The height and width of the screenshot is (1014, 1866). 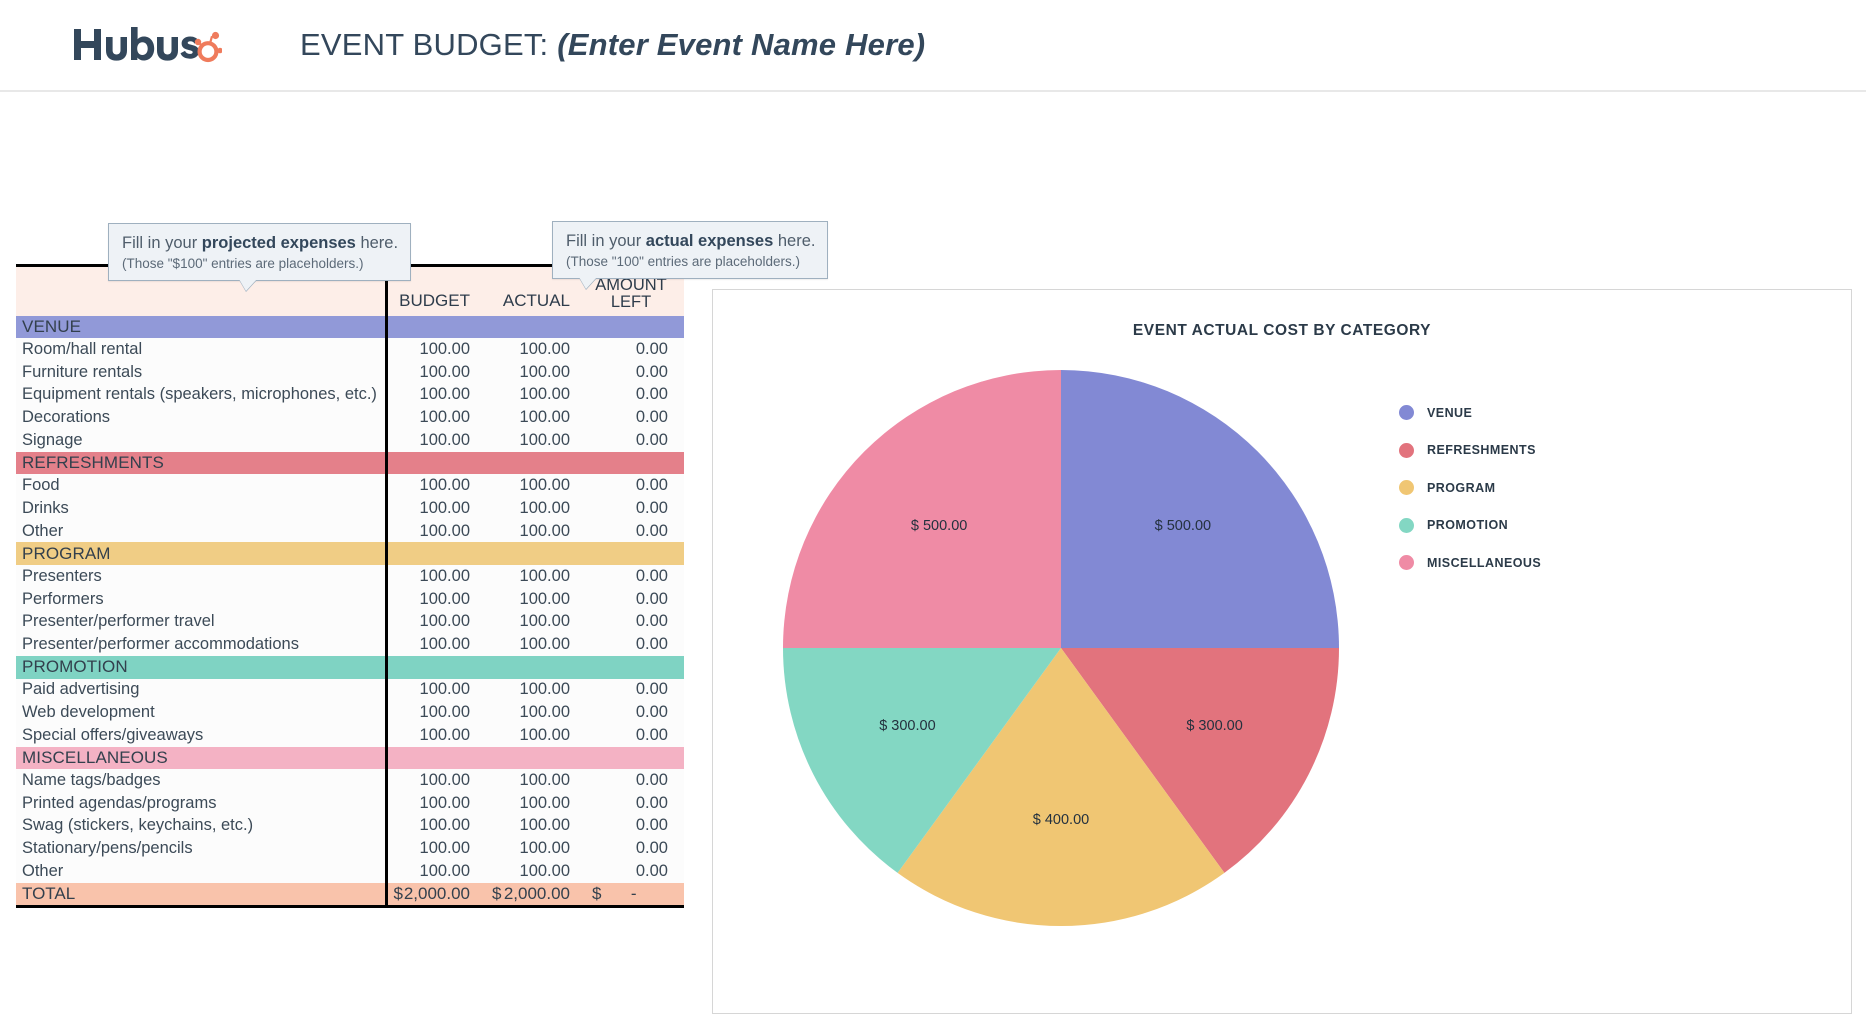 What do you see at coordinates (201, 848) in the screenshot?
I see `row-item-label: Stationary/pens/pencils` at bounding box center [201, 848].